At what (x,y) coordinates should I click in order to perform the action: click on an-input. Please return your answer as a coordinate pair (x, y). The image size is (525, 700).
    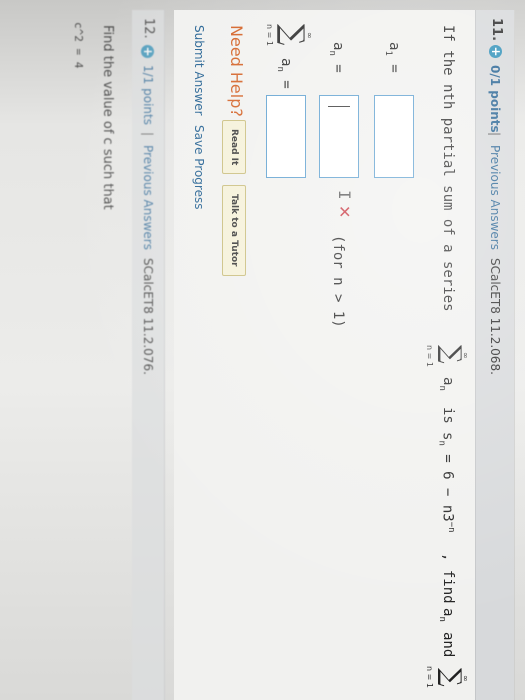
    Looking at the image, I should click on (339, 136).